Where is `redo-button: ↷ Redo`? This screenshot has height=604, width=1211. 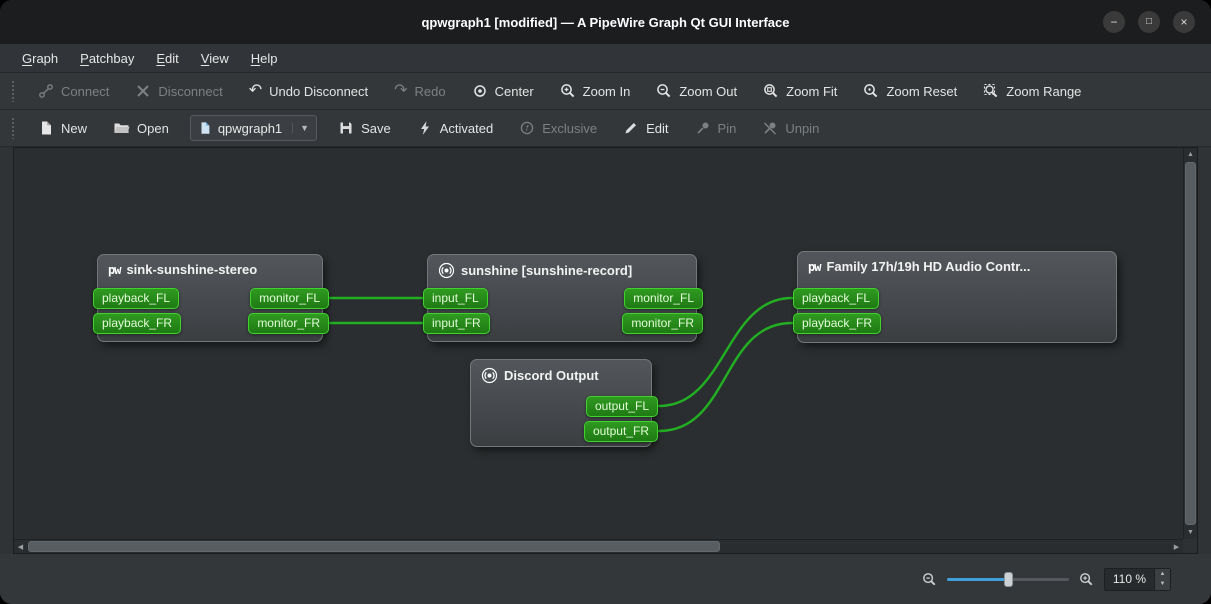 redo-button: ↷ Redo is located at coordinates (419, 91).